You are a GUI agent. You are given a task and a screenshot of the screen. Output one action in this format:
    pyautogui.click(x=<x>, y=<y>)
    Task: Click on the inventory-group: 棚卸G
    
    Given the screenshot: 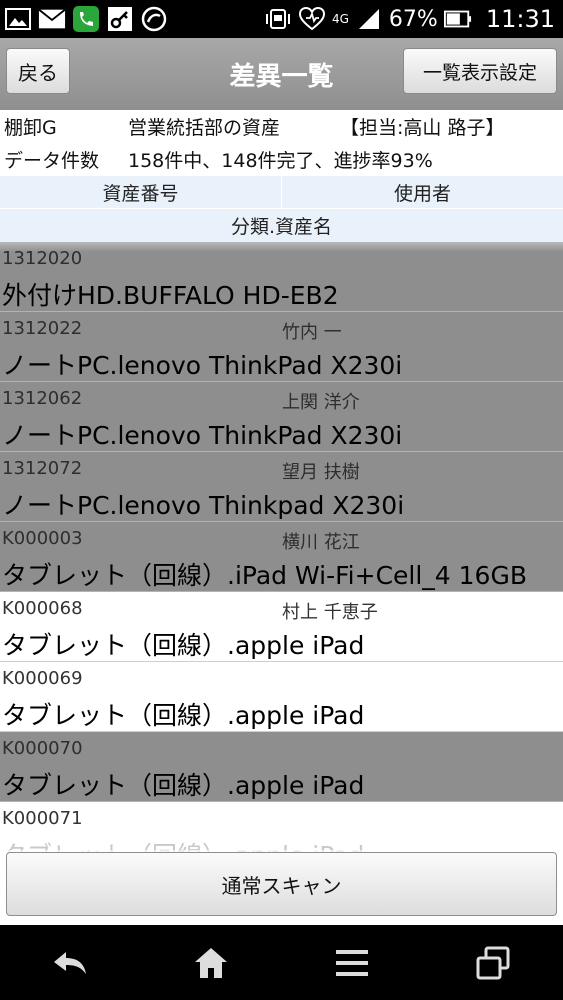 What is the action you would take?
    pyautogui.click(x=30, y=128)
    